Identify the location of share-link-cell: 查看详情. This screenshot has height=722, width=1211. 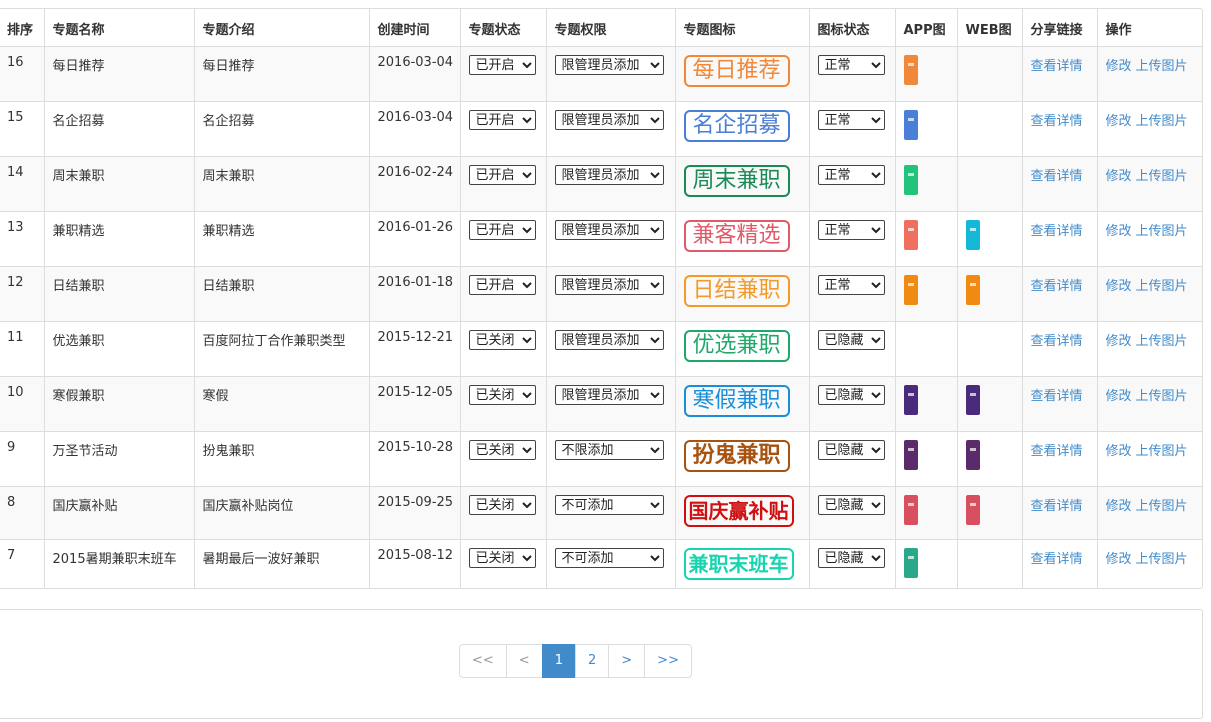
(1060, 349).